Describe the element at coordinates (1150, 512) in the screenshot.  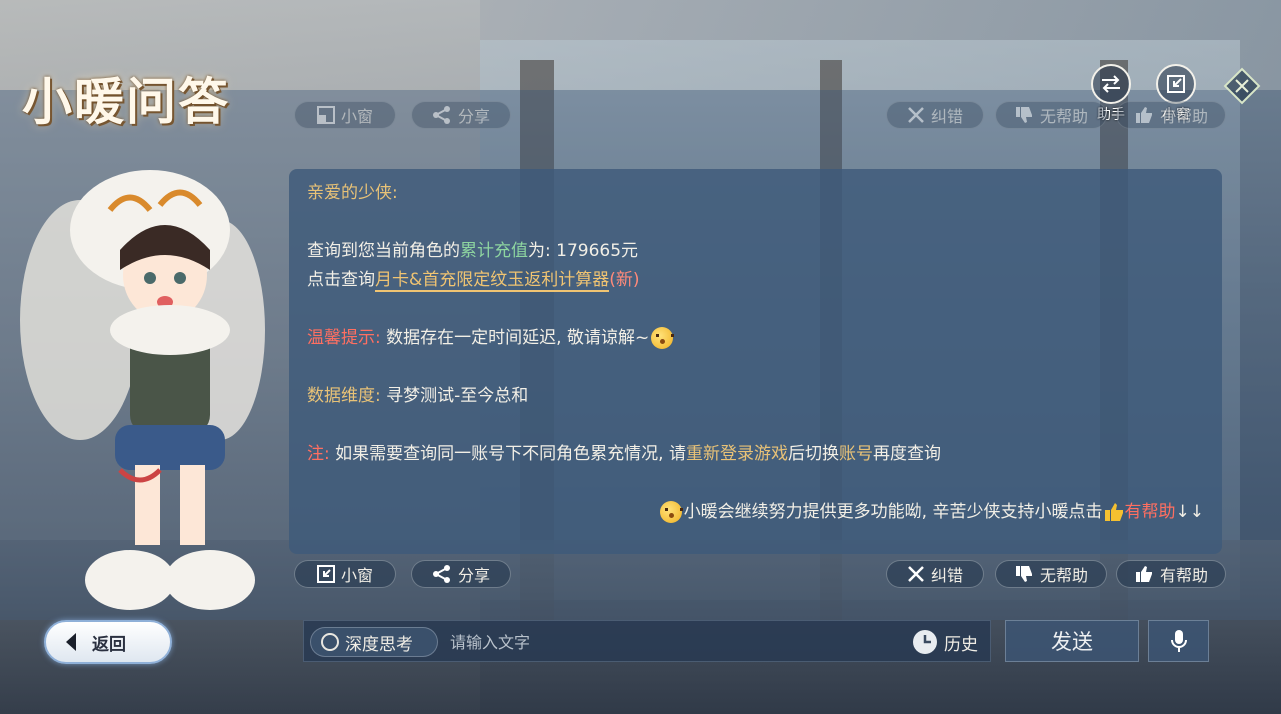
I see `footer-helpful: 有帮助` at that location.